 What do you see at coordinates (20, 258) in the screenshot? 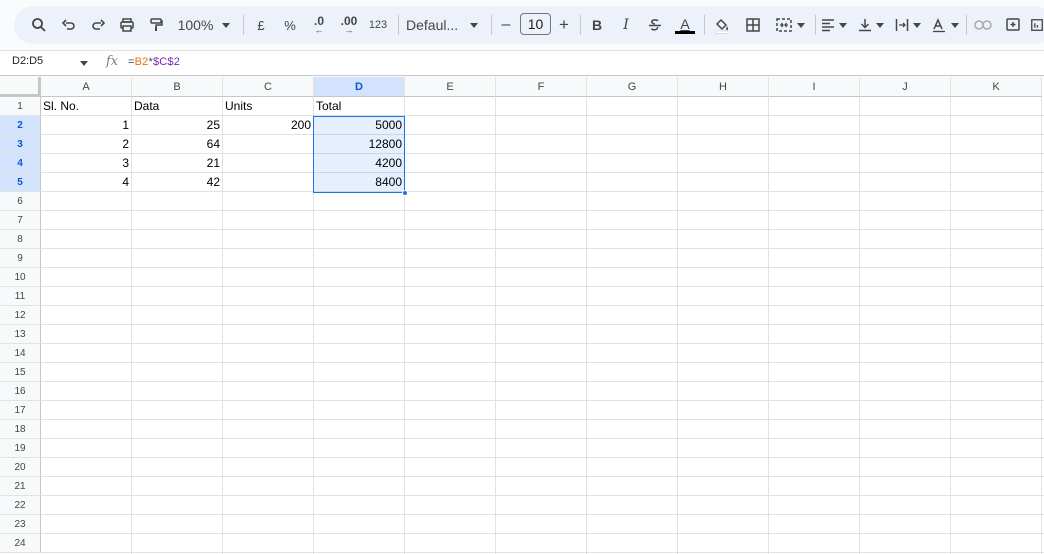
I see `row-header-9: 9` at bounding box center [20, 258].